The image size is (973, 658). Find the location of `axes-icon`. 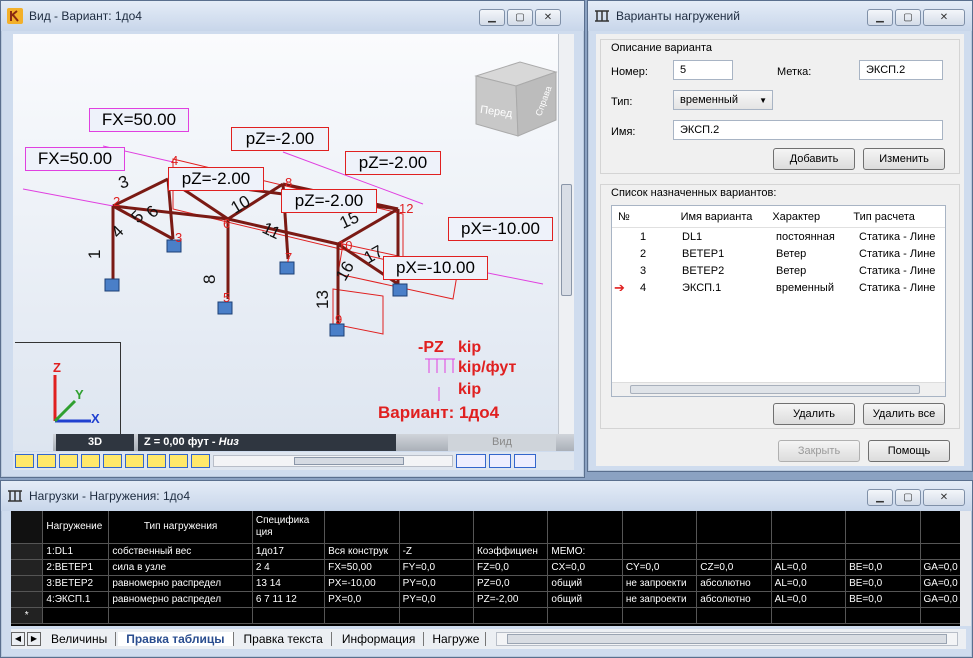

axes-icon is located at coordinates (72, 399).